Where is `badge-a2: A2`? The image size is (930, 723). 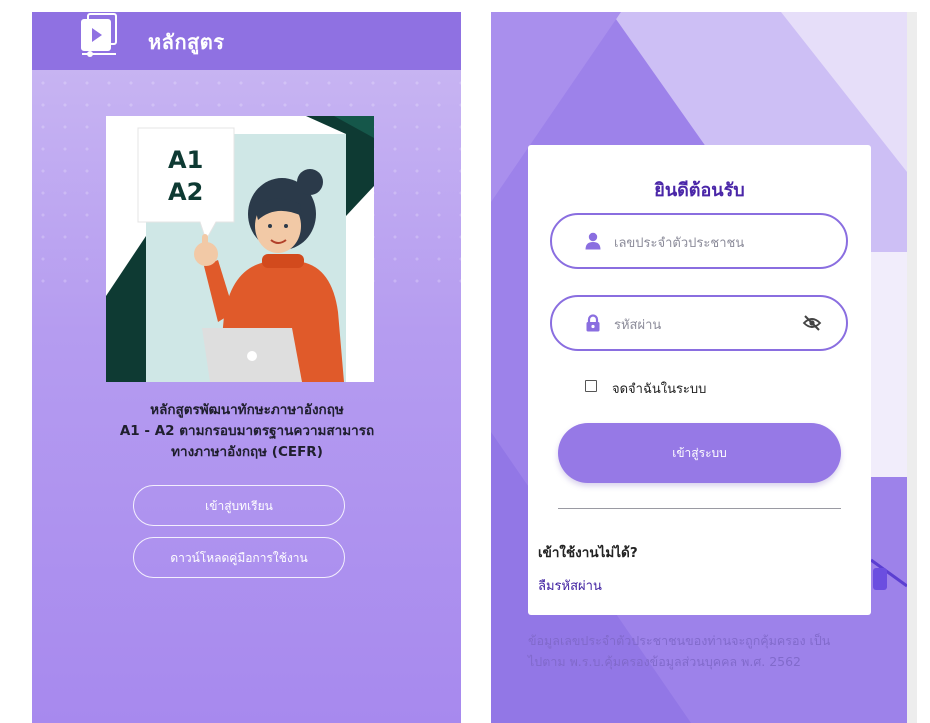 badge-a2: A2 is located at coordinates (185, 192).